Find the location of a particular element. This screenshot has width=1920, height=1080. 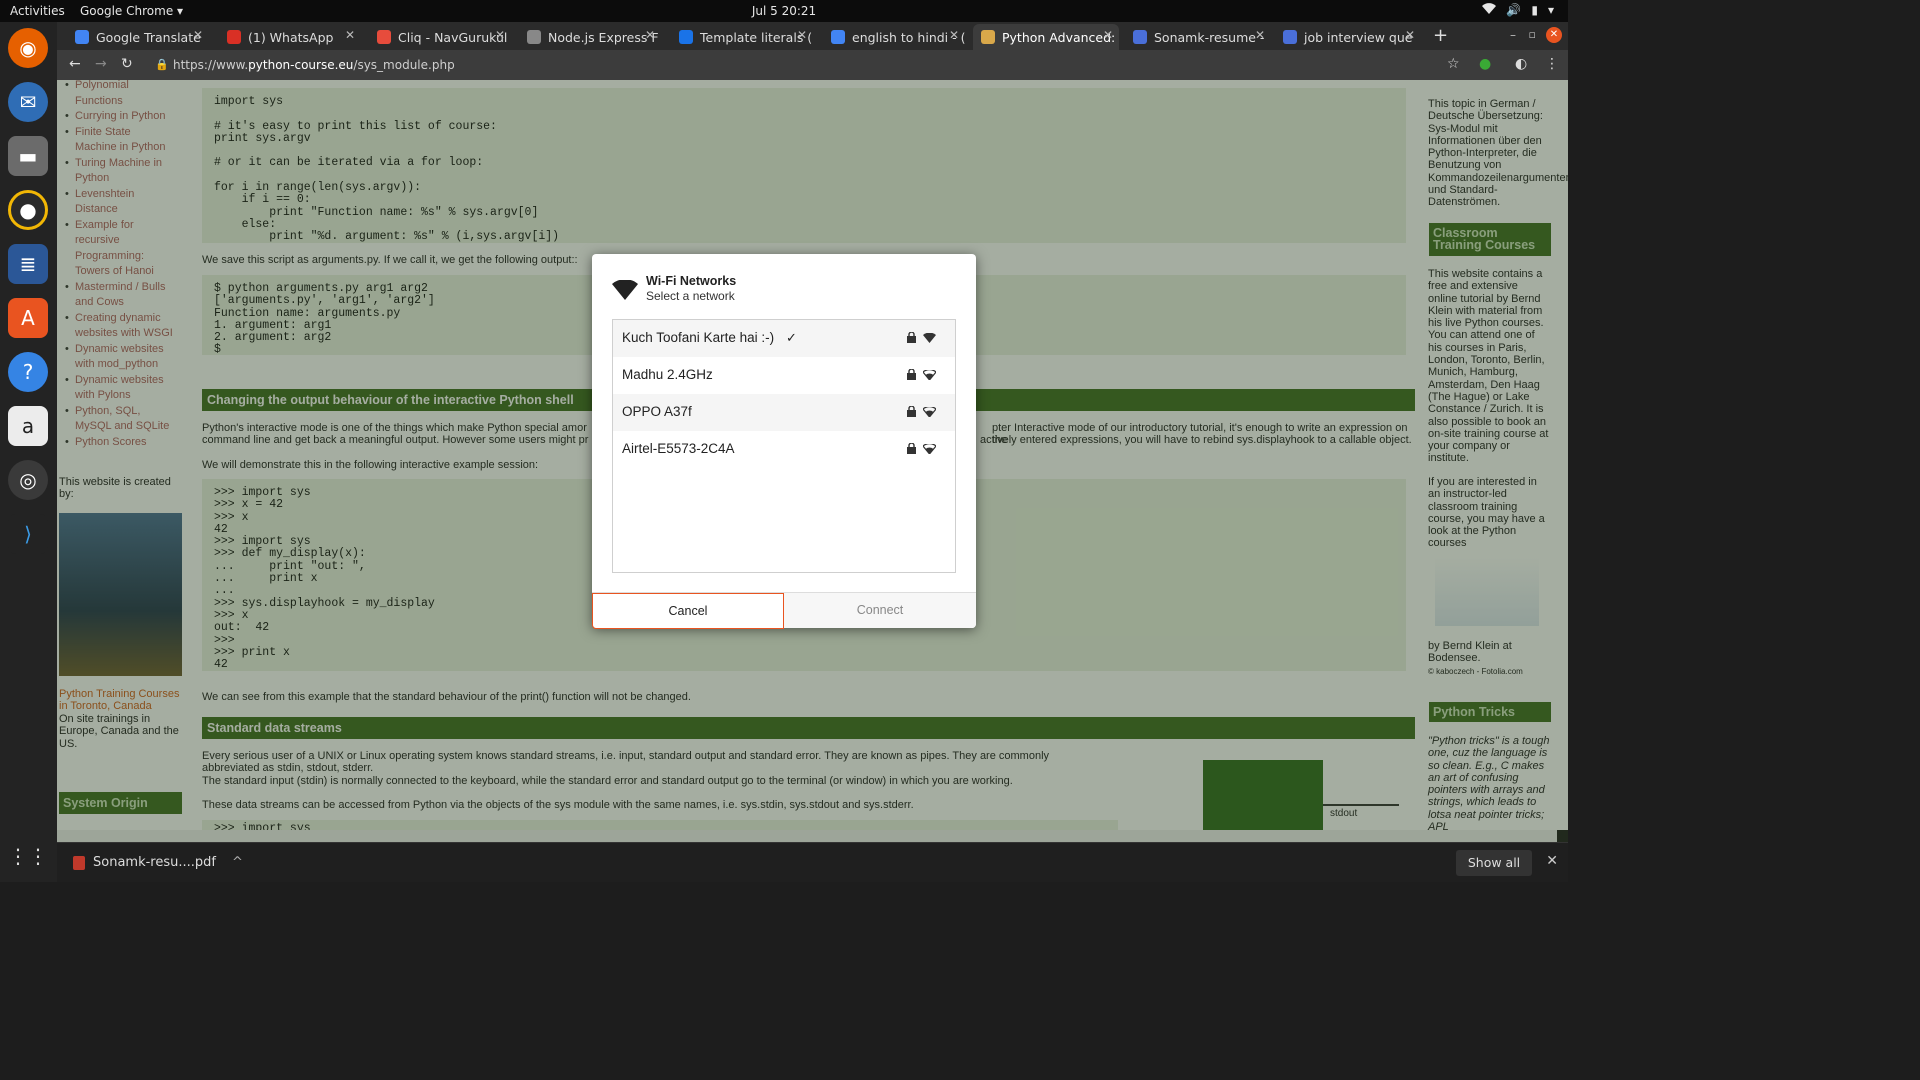

tab: Template literals (✕ is located at coordinates (742, 37).